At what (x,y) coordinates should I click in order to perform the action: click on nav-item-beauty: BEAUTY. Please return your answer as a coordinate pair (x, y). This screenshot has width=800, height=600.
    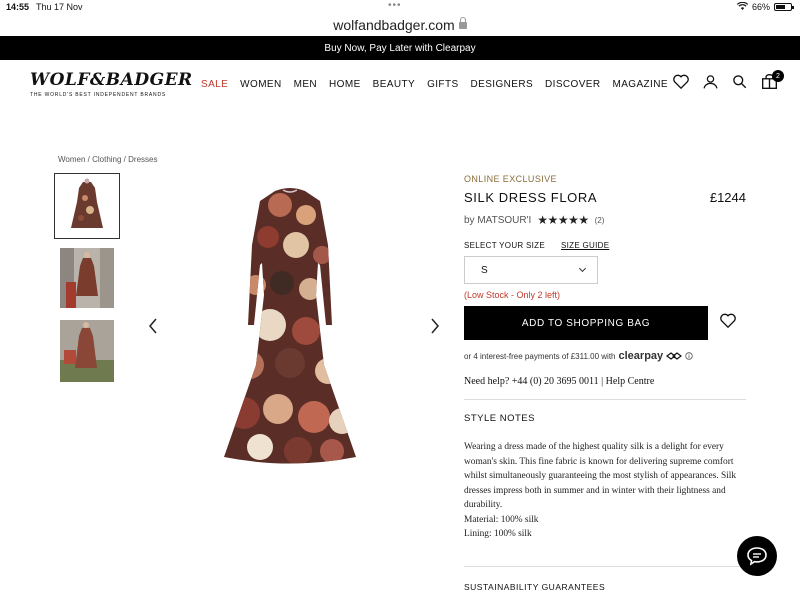
    Looking at the image, I should click on (394, 84).